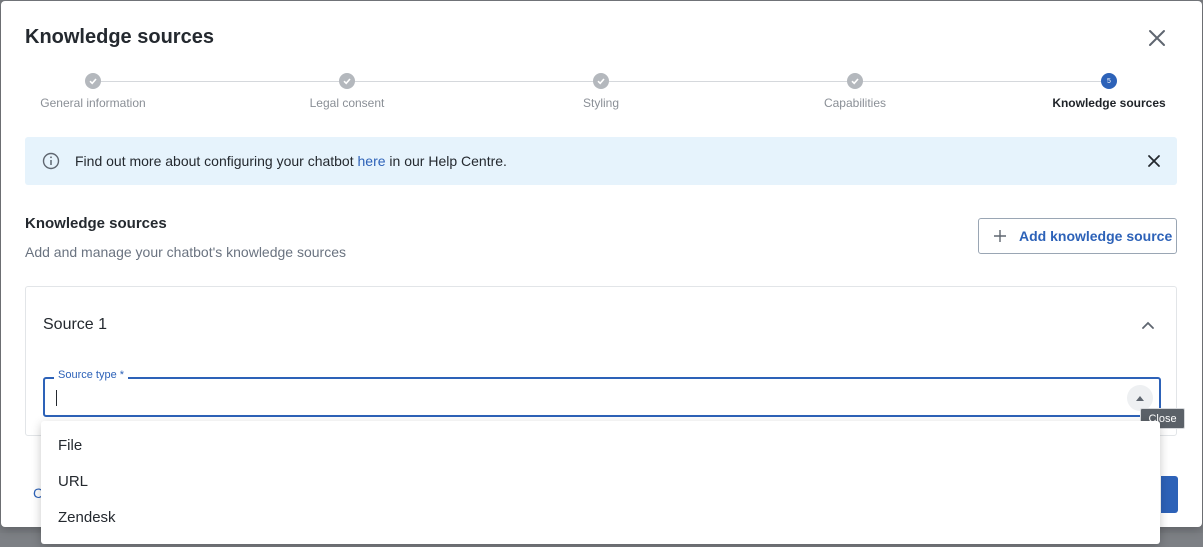 This screenshot has height=547, width=1203. What do you see at coordinates (372, 161) in the screenshot?
I see `help-centre-link: here` at bounding box center [372, 161].